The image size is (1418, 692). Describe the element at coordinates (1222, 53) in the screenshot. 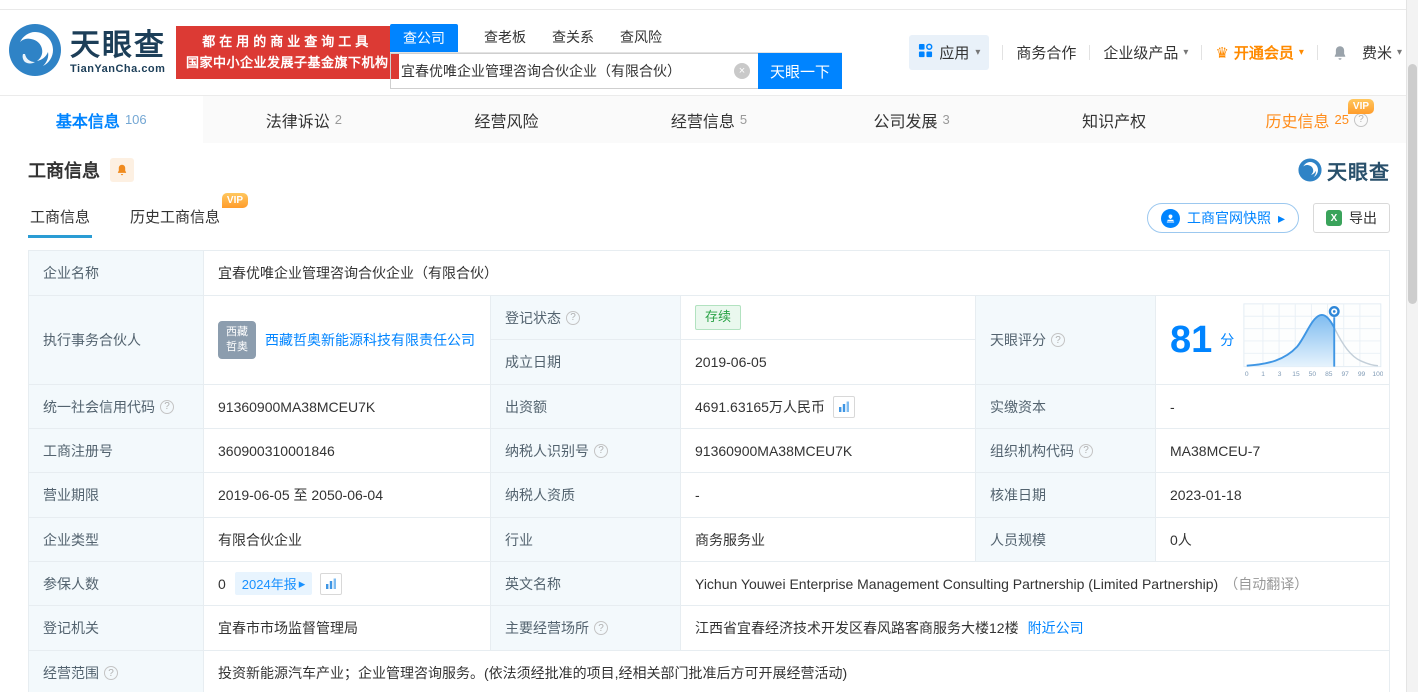

I see `crown-icon: ♛` at that location.